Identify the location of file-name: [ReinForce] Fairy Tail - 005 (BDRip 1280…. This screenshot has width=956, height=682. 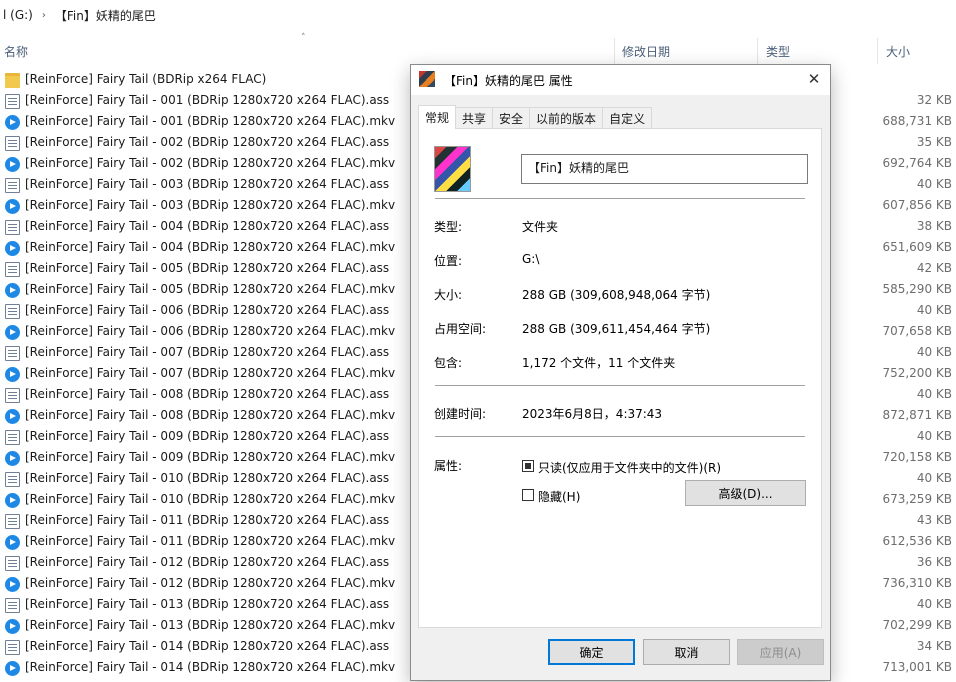
(210, 289).